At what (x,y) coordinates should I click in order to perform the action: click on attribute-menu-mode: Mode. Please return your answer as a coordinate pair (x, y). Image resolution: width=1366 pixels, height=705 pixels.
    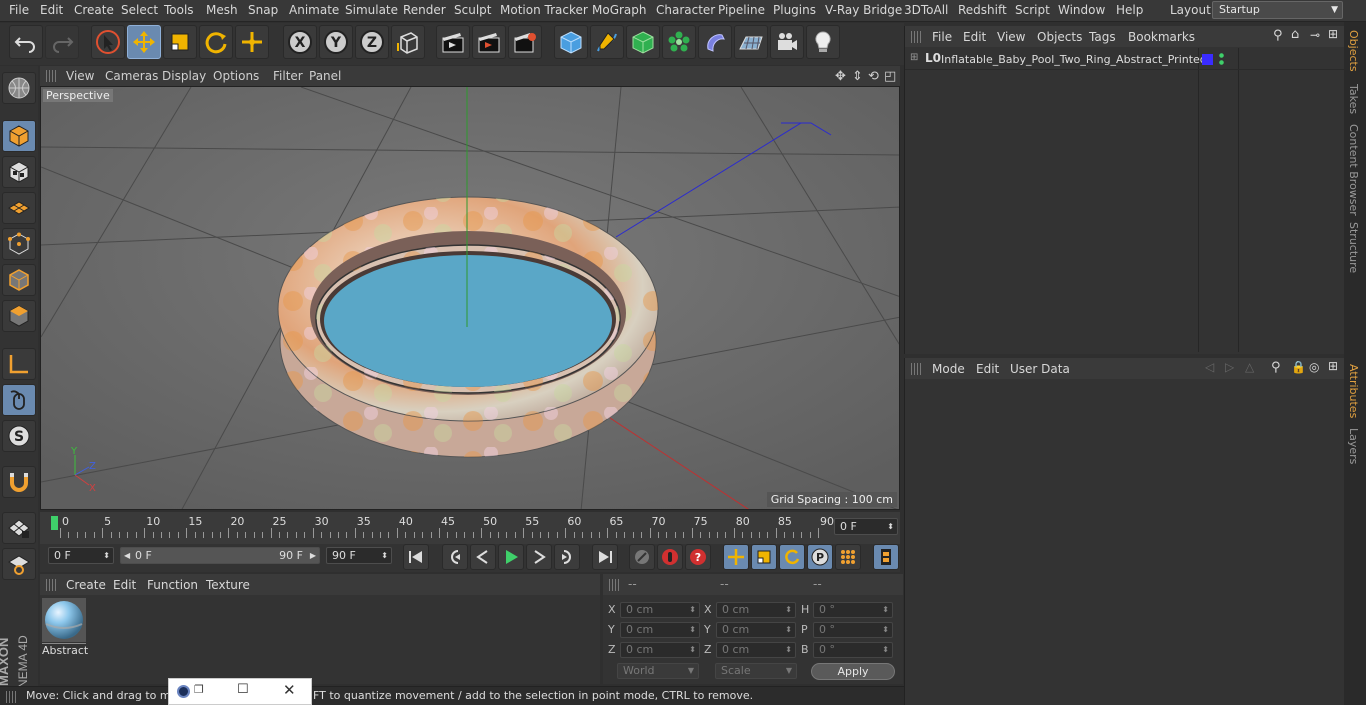
    Looking at the image, I should click on (948, 369).